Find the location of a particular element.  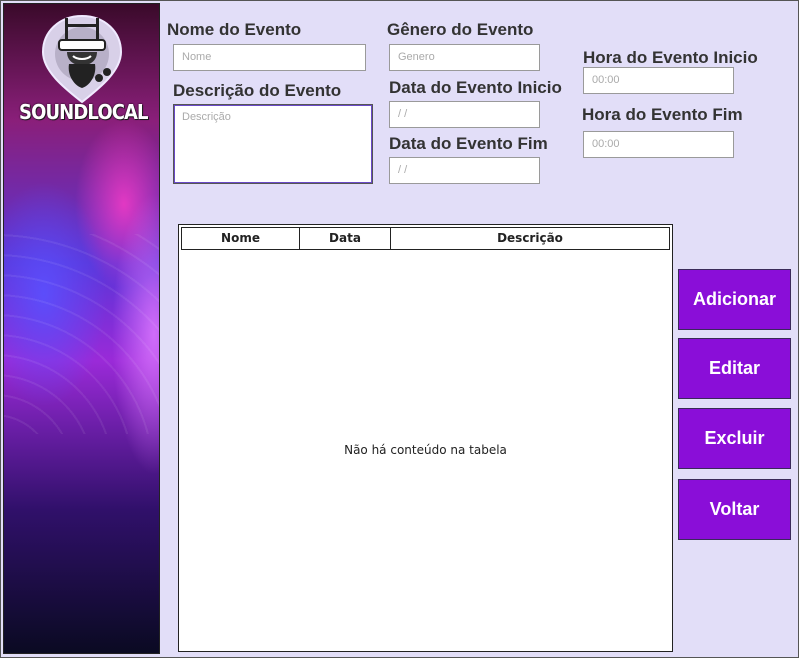

back-button: Voltar is located at coordinates (734, 509).